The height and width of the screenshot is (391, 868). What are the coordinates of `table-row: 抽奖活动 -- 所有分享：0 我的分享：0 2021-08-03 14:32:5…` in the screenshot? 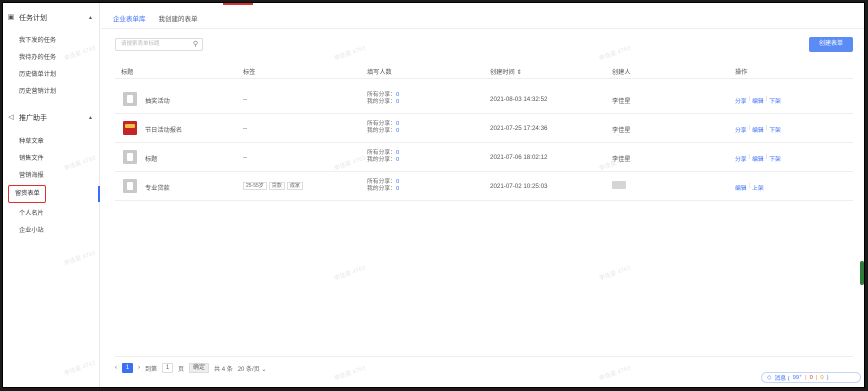 It's located at (484, 99).